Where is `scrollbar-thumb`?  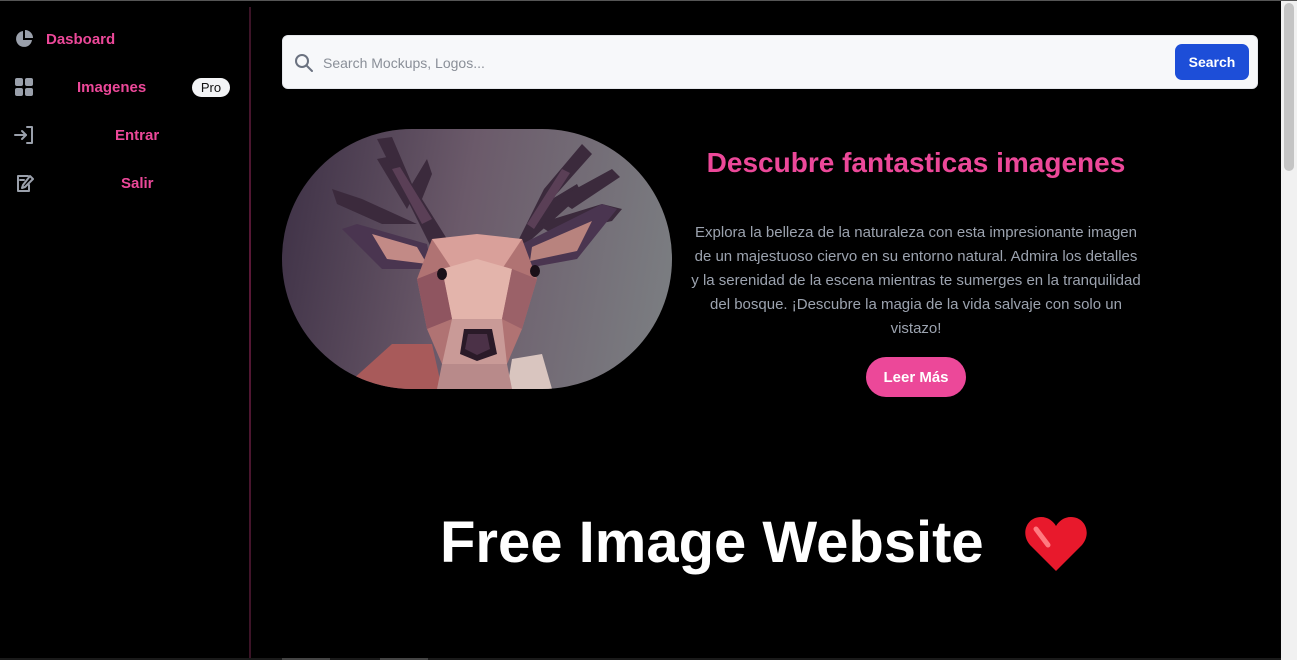 scrollbar-thumb is located at coordinates (1289, 87).